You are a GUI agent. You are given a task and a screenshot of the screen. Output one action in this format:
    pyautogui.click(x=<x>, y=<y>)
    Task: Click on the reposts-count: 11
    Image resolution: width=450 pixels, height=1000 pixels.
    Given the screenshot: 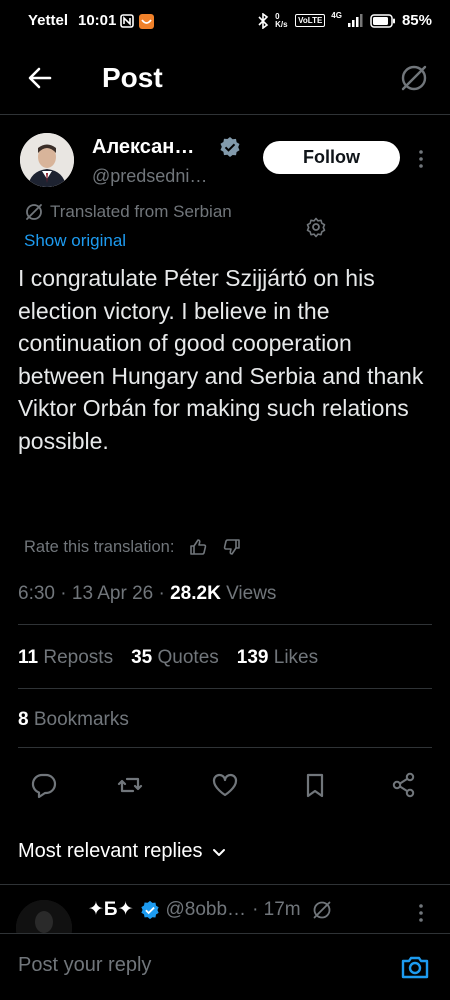 What is the action you would take?
    pyautogui.click(x=28, y=657)
    